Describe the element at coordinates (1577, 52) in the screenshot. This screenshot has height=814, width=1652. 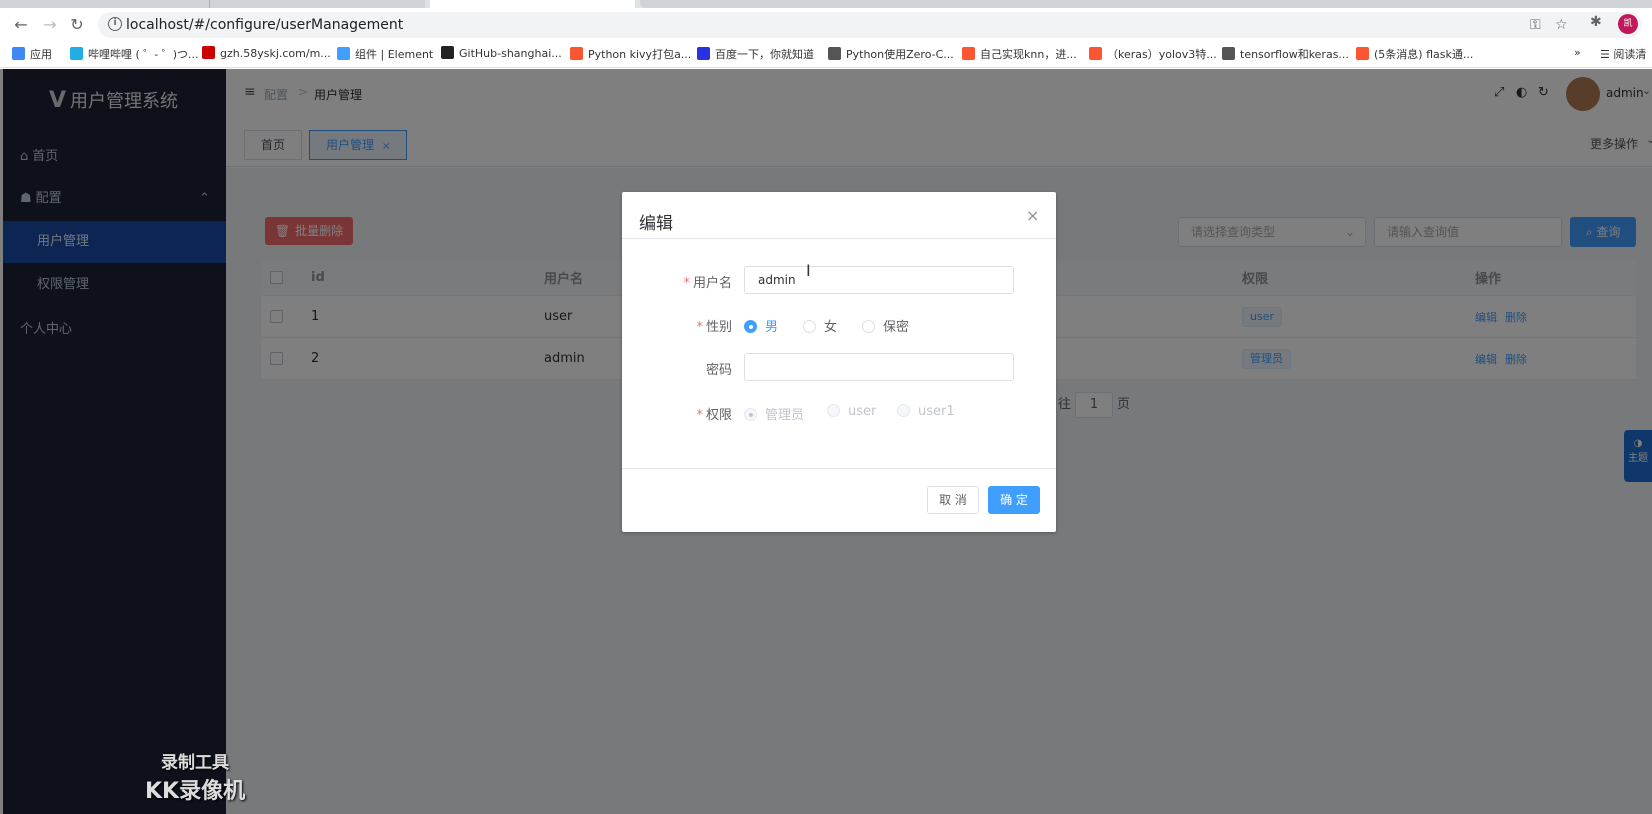
I see `bookmarks-overflow-icon: »` at that location.